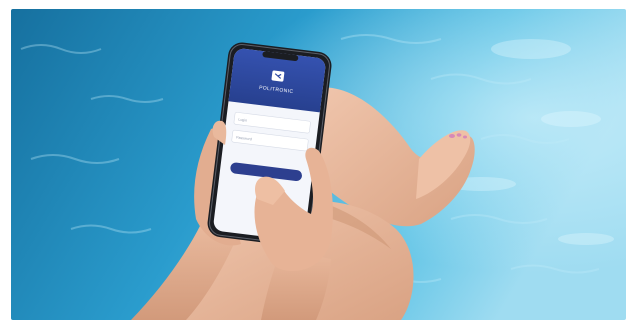 The width and height of the screenshot is (637, 329). What do you see at coordinates (278, 76) in the screenshot?
I see `app-logo-icon` at bounding box center [278, 76].